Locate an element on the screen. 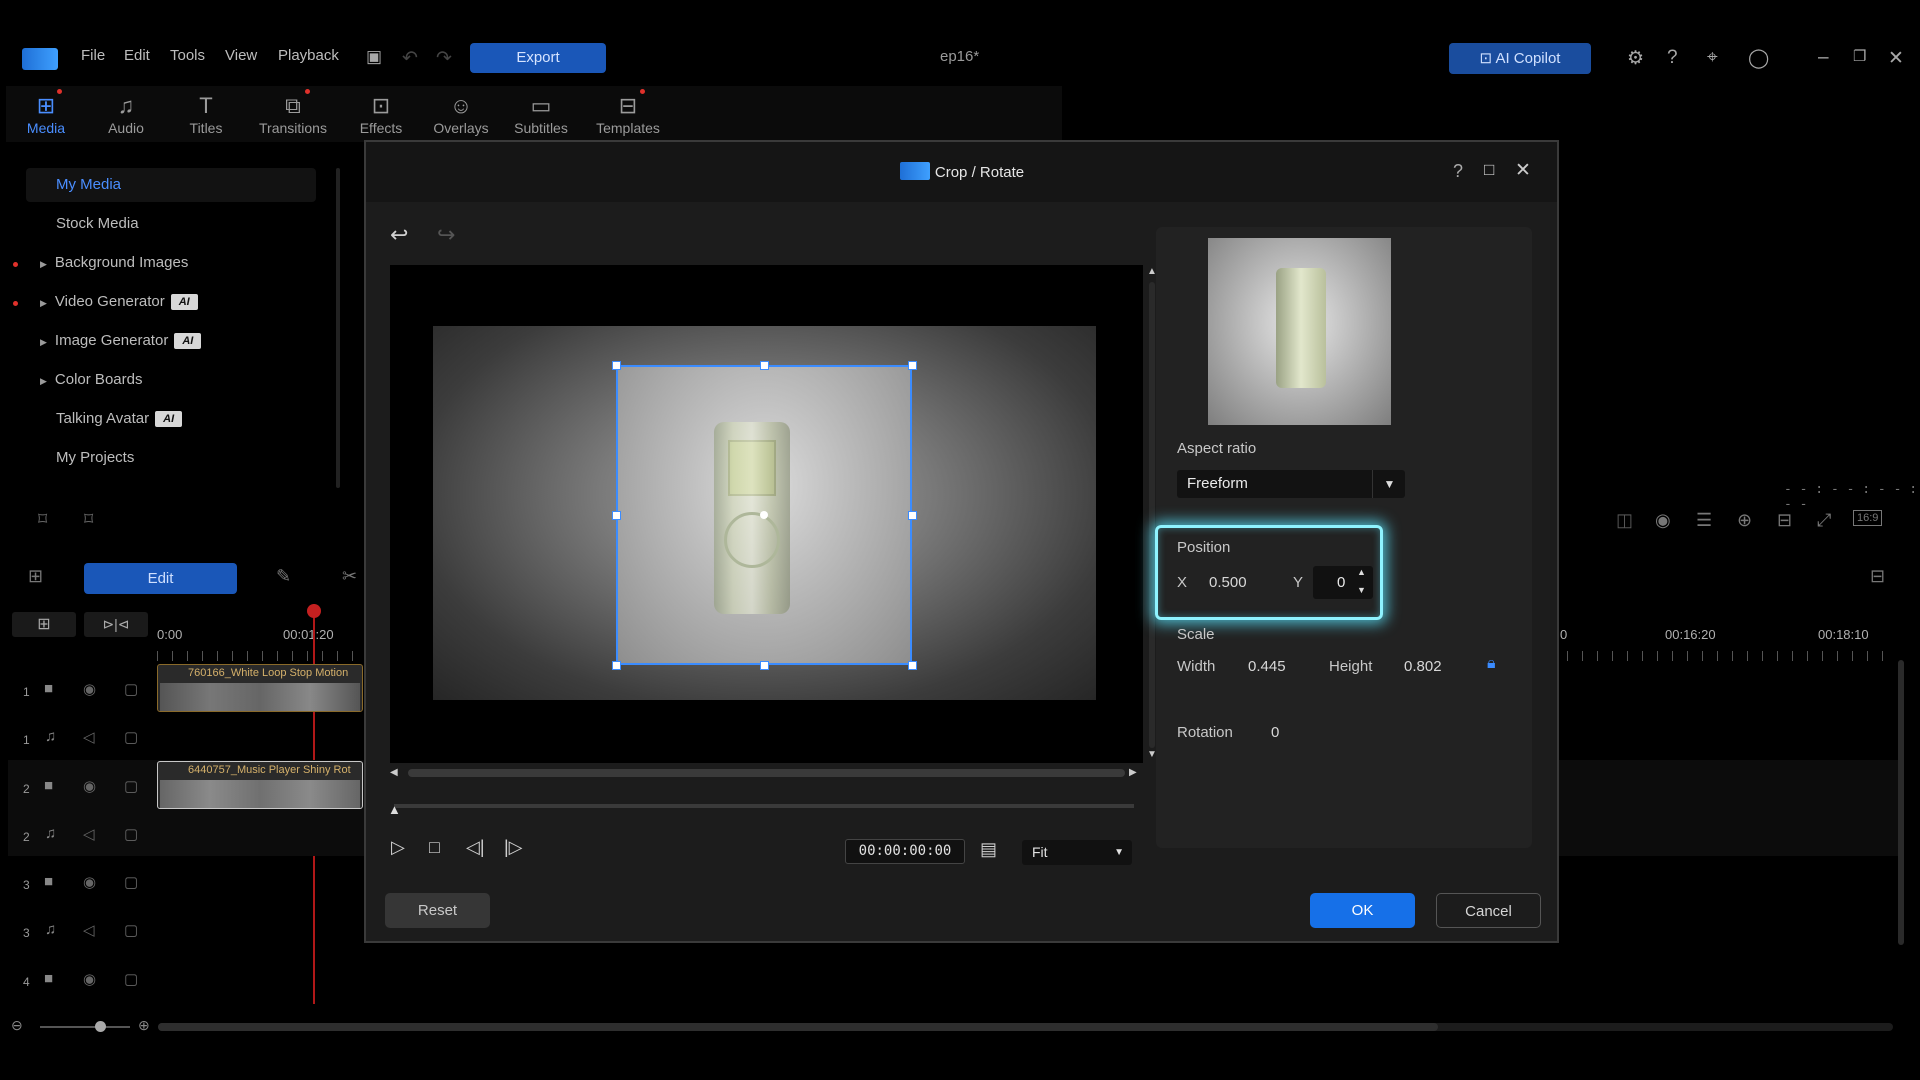  timeline-settings-icon: ⊟ is located at coordinates (1877, 576).